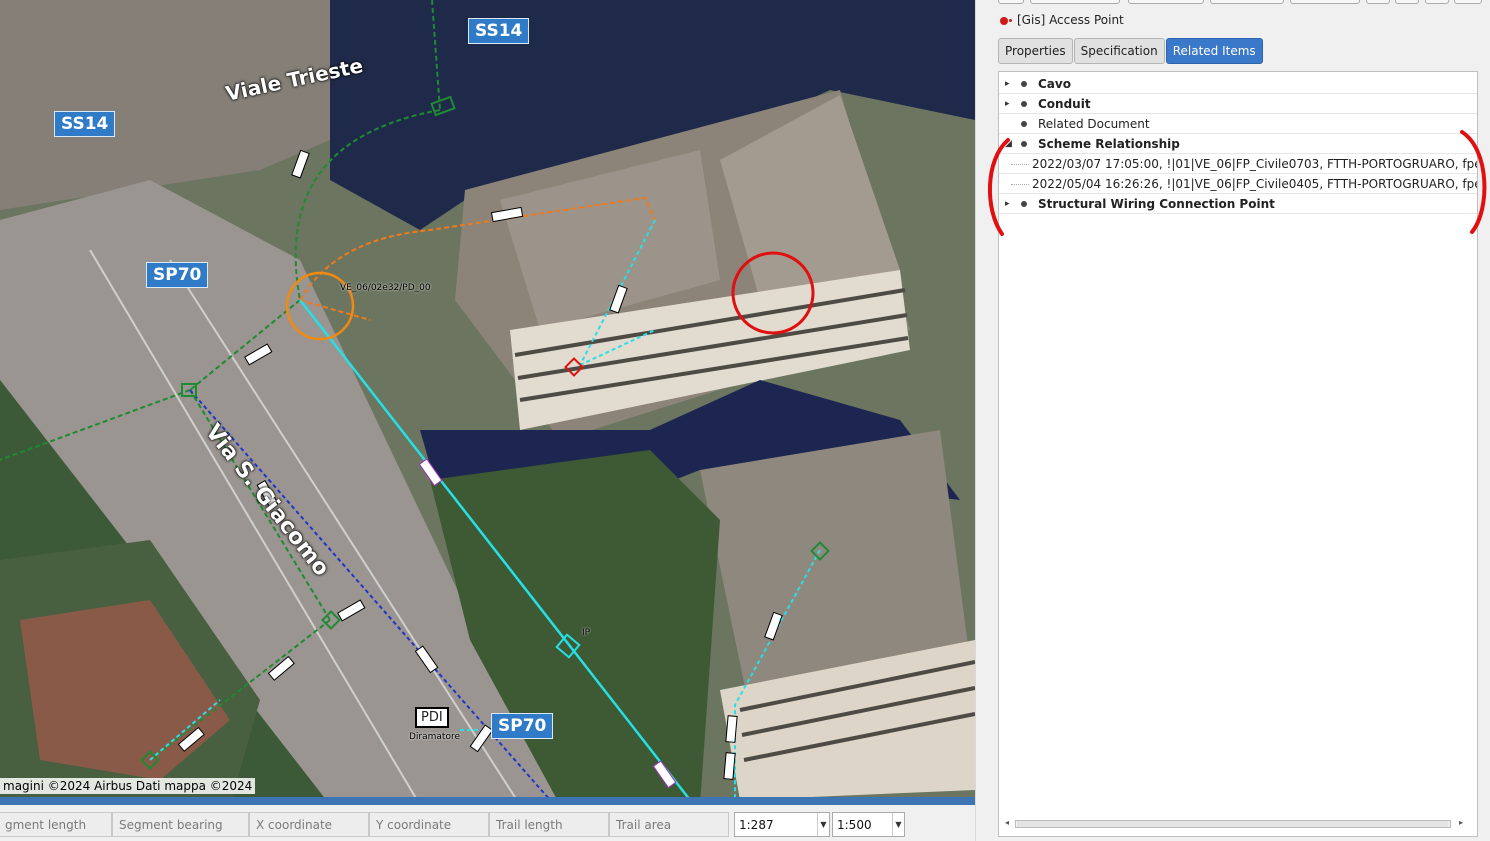  What do you see at coordinates (1054, 84) in the screenshot?
I see `tree-item-label: Cavo` at bounding box center [1054, 84].